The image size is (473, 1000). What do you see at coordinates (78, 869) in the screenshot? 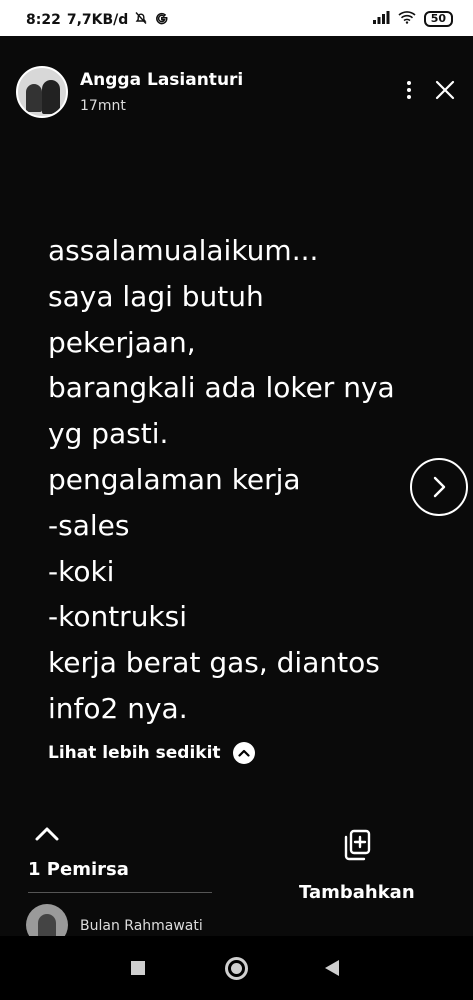
I see `viewers-count: 1 Pemirsa` at bounding box center [78, 869].